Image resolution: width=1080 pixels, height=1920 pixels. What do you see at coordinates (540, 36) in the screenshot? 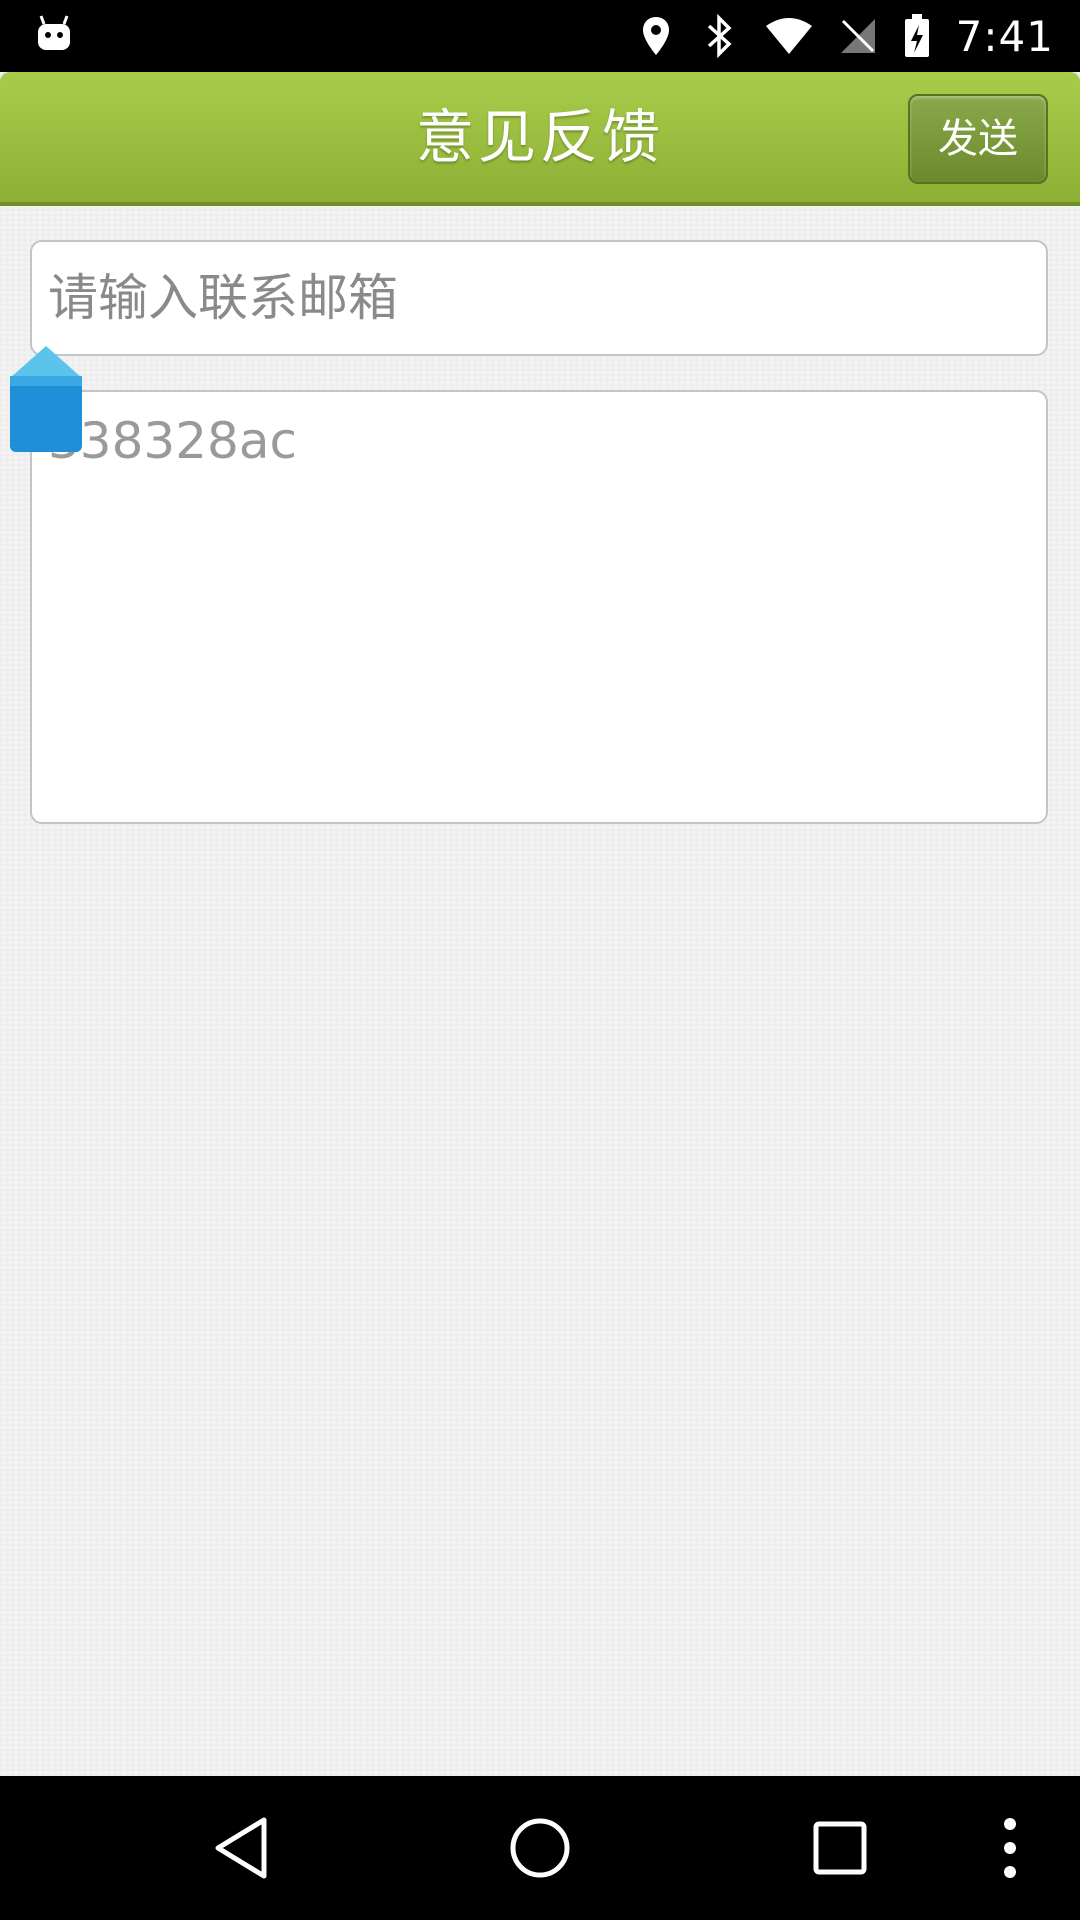
I see `status-bar: 7:41` at bounding box center [540, 36].